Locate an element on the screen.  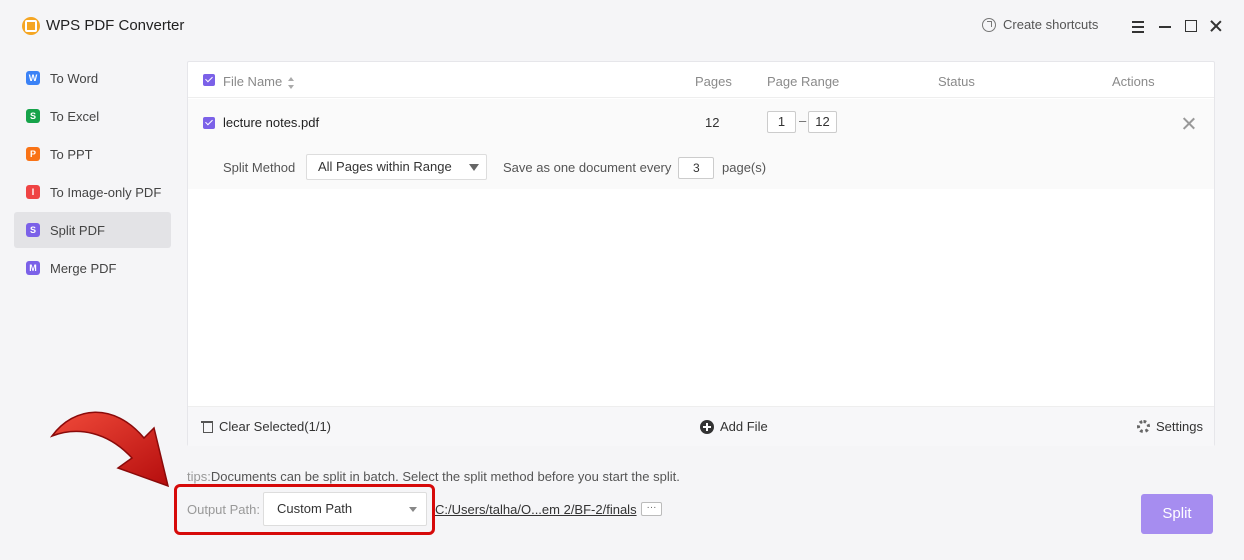
image-icon: I is located at coordinates (33, 192).